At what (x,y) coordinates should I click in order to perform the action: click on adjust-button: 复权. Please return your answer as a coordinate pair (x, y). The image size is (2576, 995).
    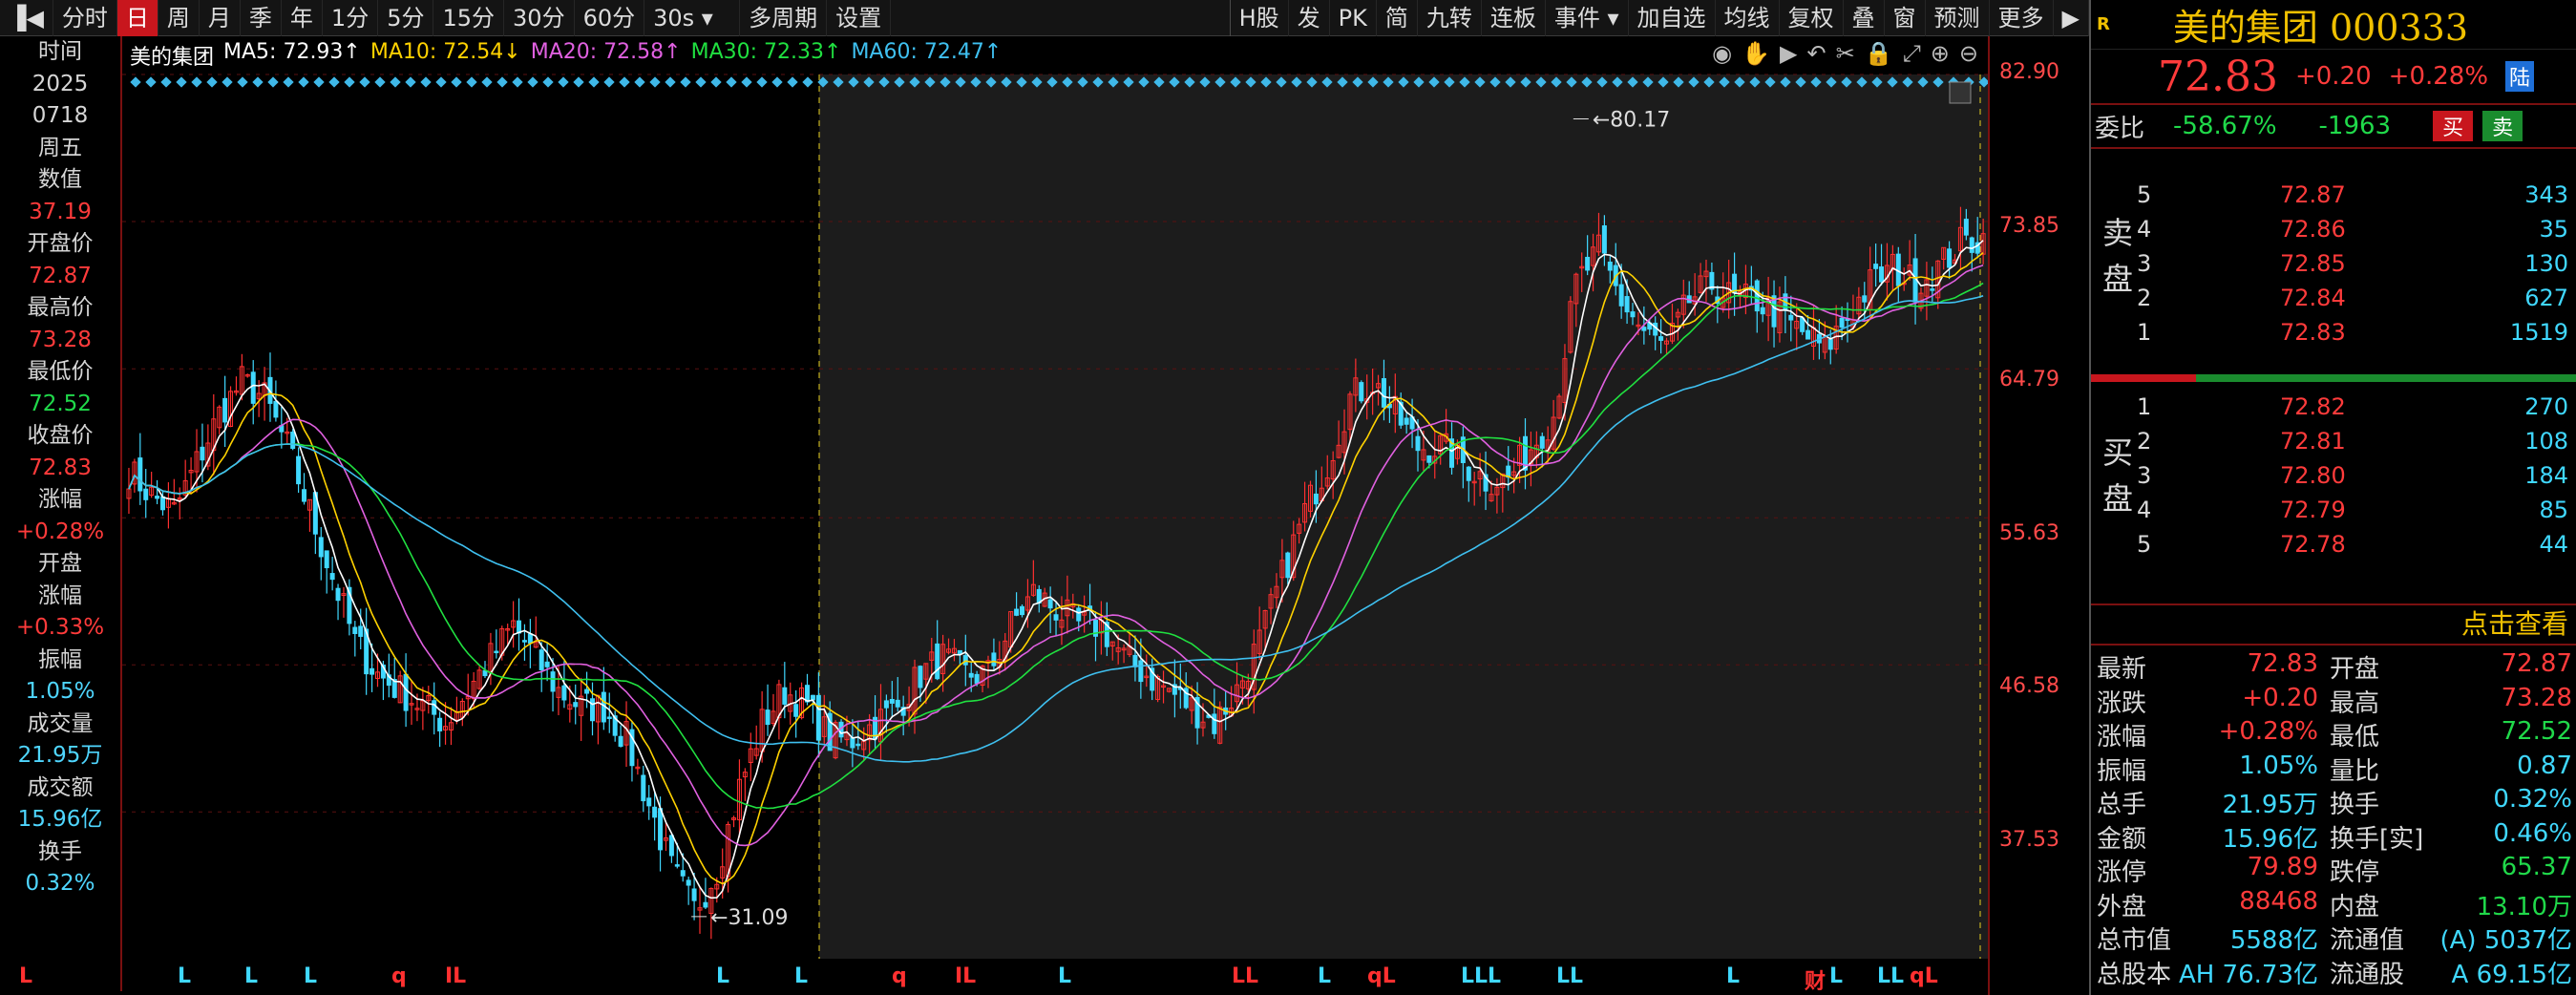
    Looking at the image, I should click on (1812, 18).